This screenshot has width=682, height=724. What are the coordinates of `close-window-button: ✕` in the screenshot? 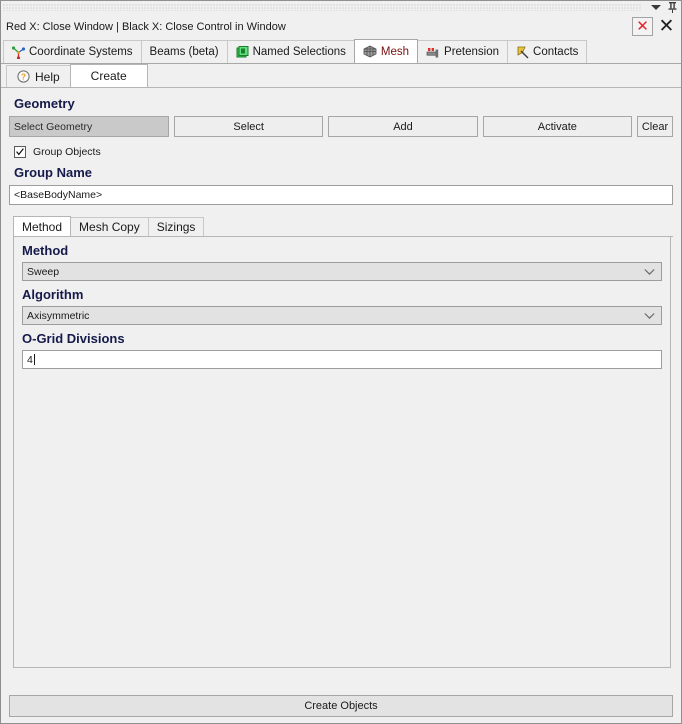 It's located at (642, 26).